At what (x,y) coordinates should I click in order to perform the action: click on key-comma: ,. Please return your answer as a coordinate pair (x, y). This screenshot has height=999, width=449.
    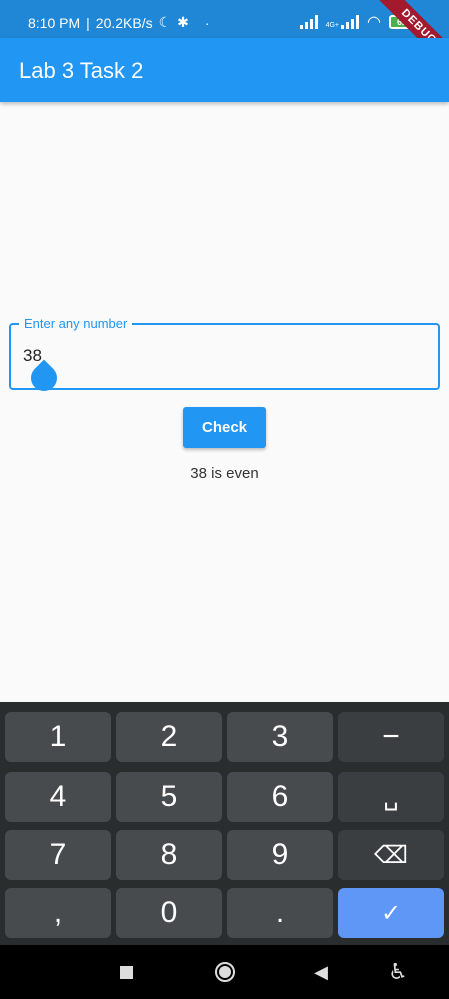
    Looking at the image, I should click on (58, 913).